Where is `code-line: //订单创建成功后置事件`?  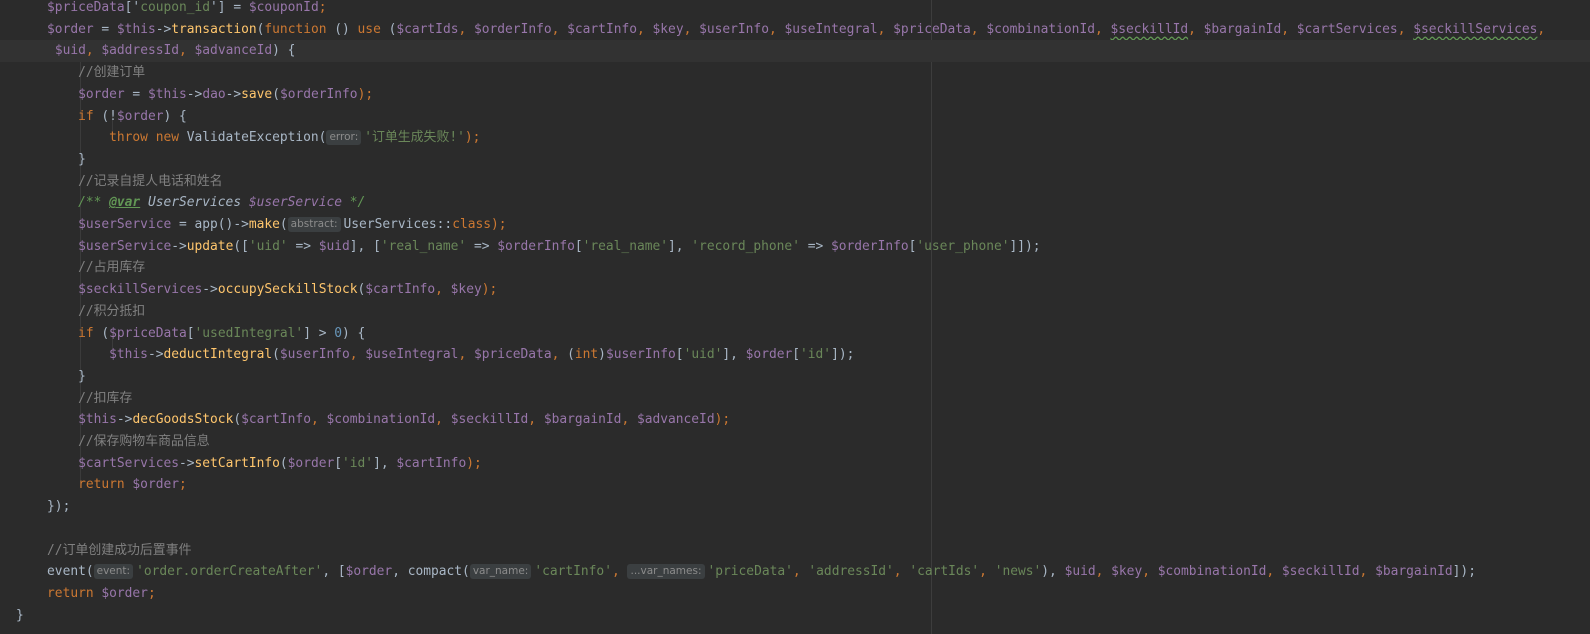 code-line: //订单创建成功后置事件 is located at coordinates (795, 551).